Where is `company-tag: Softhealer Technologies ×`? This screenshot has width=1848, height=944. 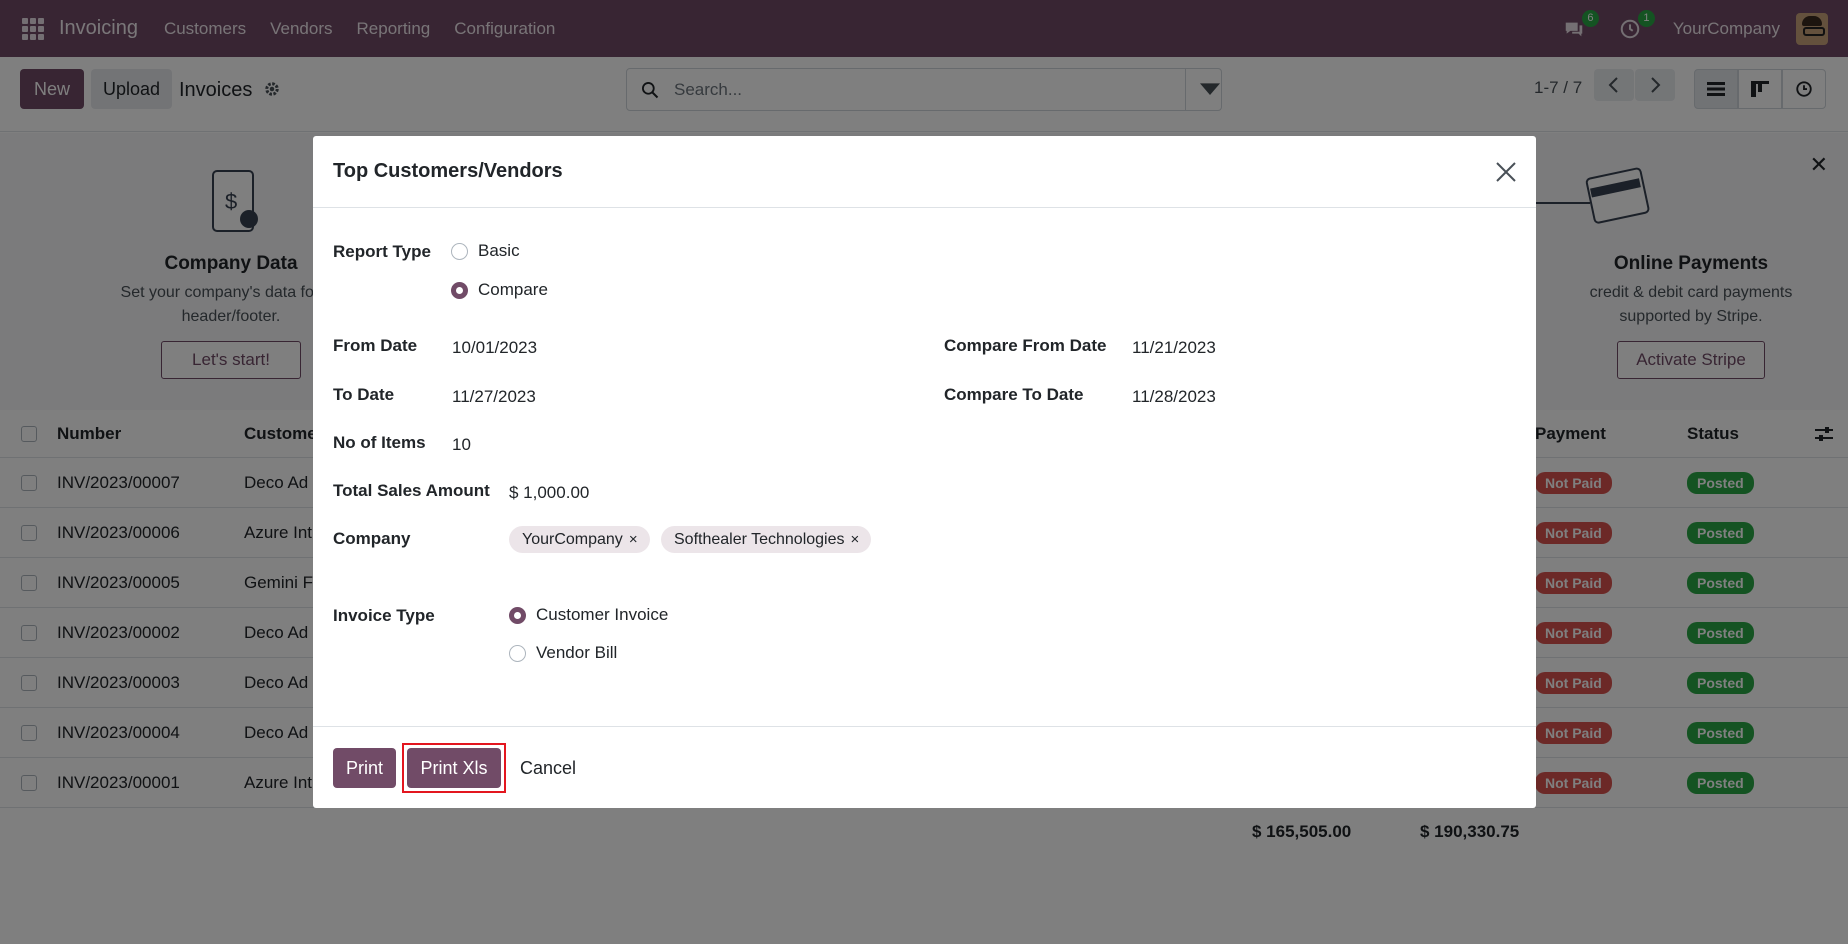
company-tag: Softhealer Technologies × is located at coordinates (766, 539).